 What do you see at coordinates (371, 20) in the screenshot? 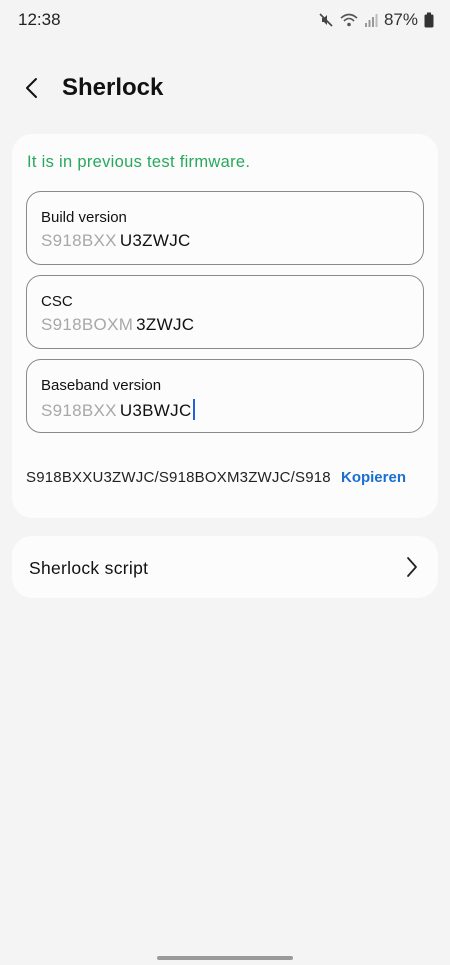
I see `signal-icon` at bounding box center [371, 20].